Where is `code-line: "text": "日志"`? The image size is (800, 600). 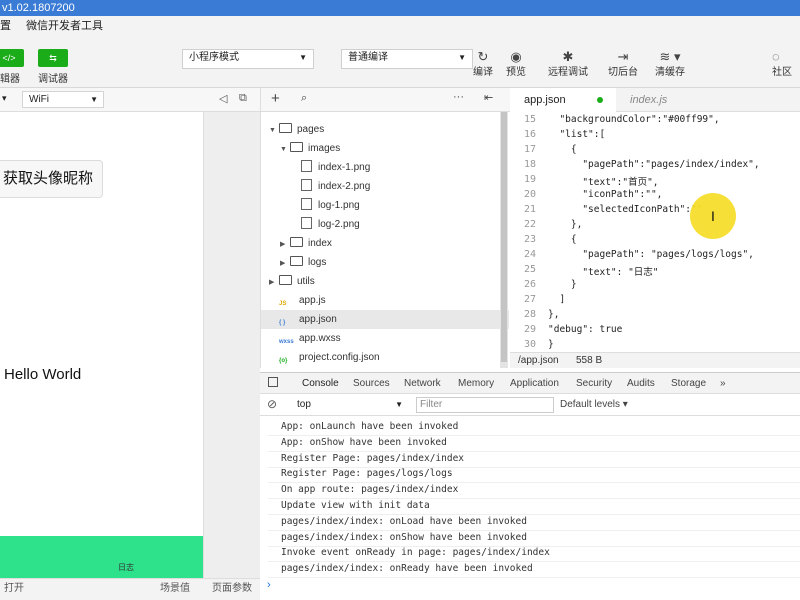 code-line: "text": "日志" is located at coordinates (603, 271).